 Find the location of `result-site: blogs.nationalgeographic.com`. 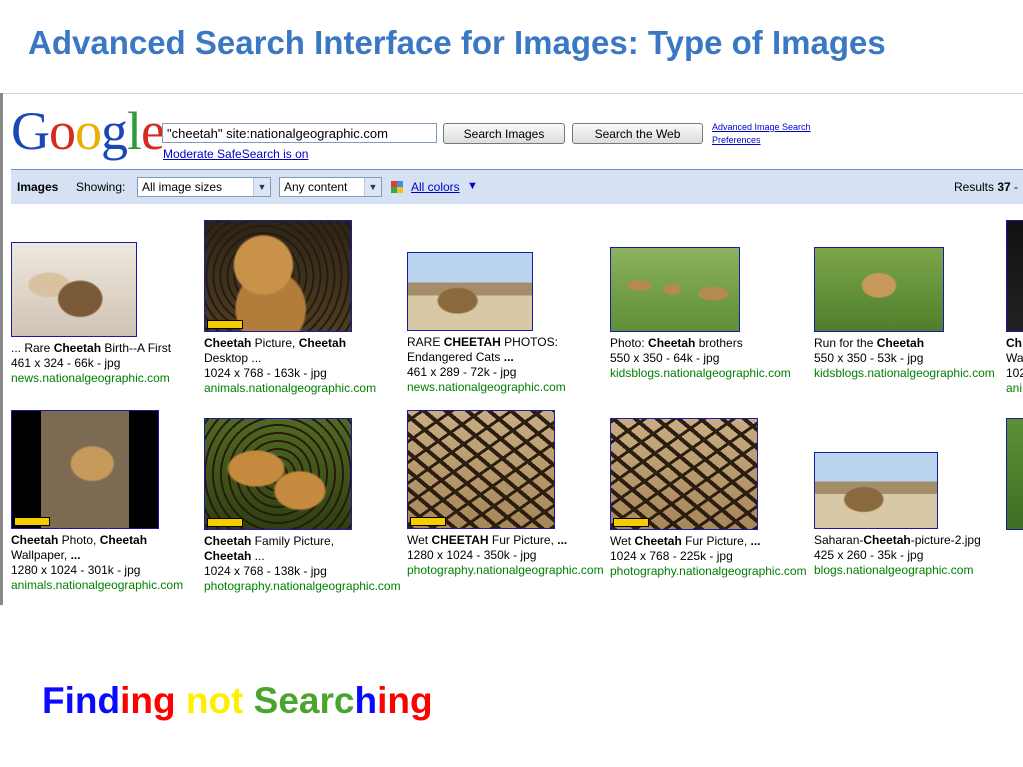

result-site: blogs.nationalgeographic.com is located at coordinates (914, 570).